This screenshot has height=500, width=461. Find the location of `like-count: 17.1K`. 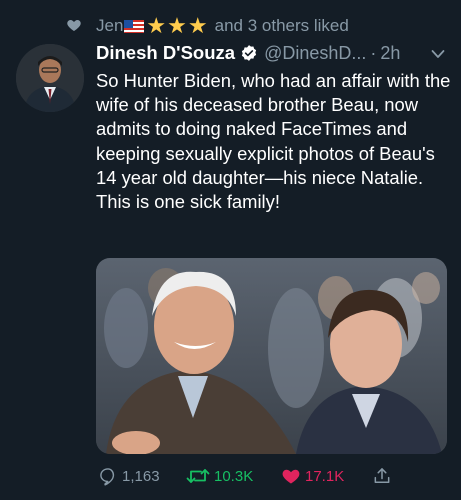

like-count: 17.1K is located at coordinates (325, 476).